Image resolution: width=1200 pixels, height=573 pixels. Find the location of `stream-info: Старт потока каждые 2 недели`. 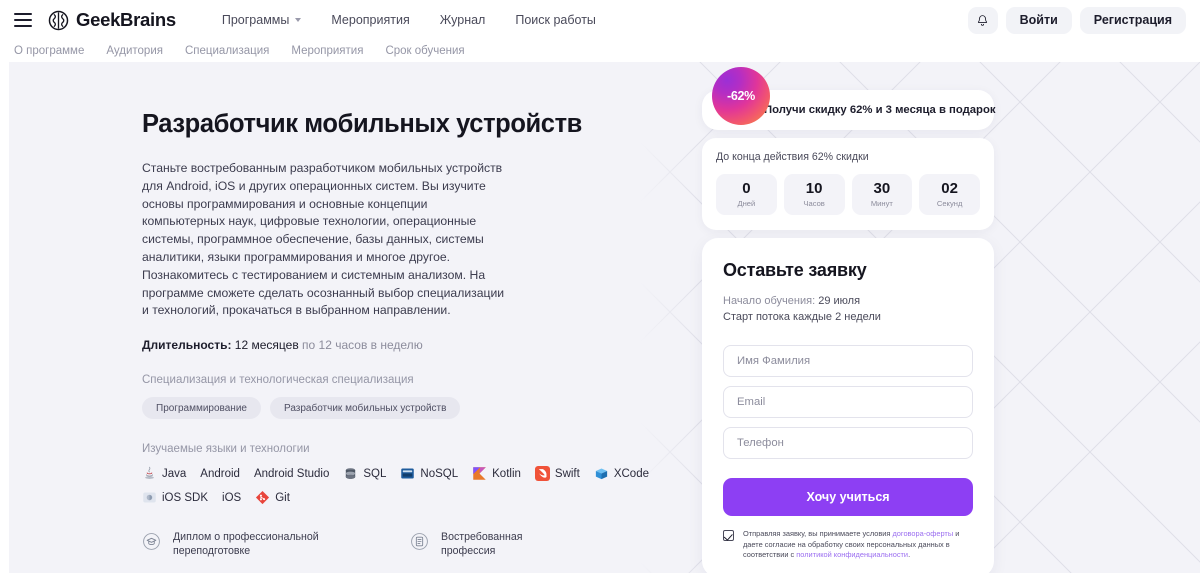

stream-info: Старт потока каждые 2 недели is located at coordinates (802, 317).